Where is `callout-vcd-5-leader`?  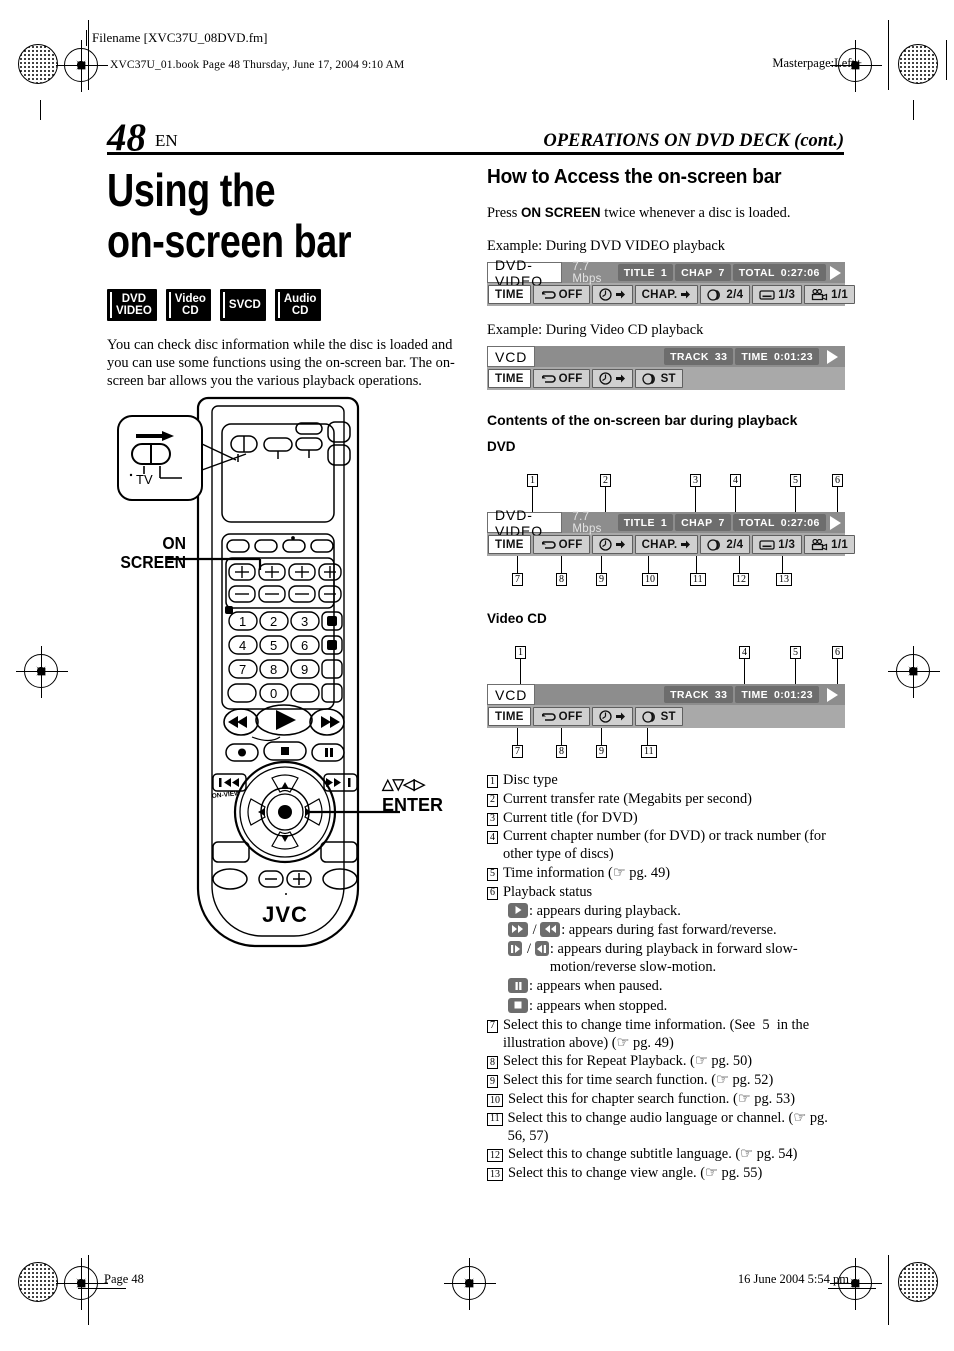 callout-vcd-5-leader is located at coordinates (795, 671).